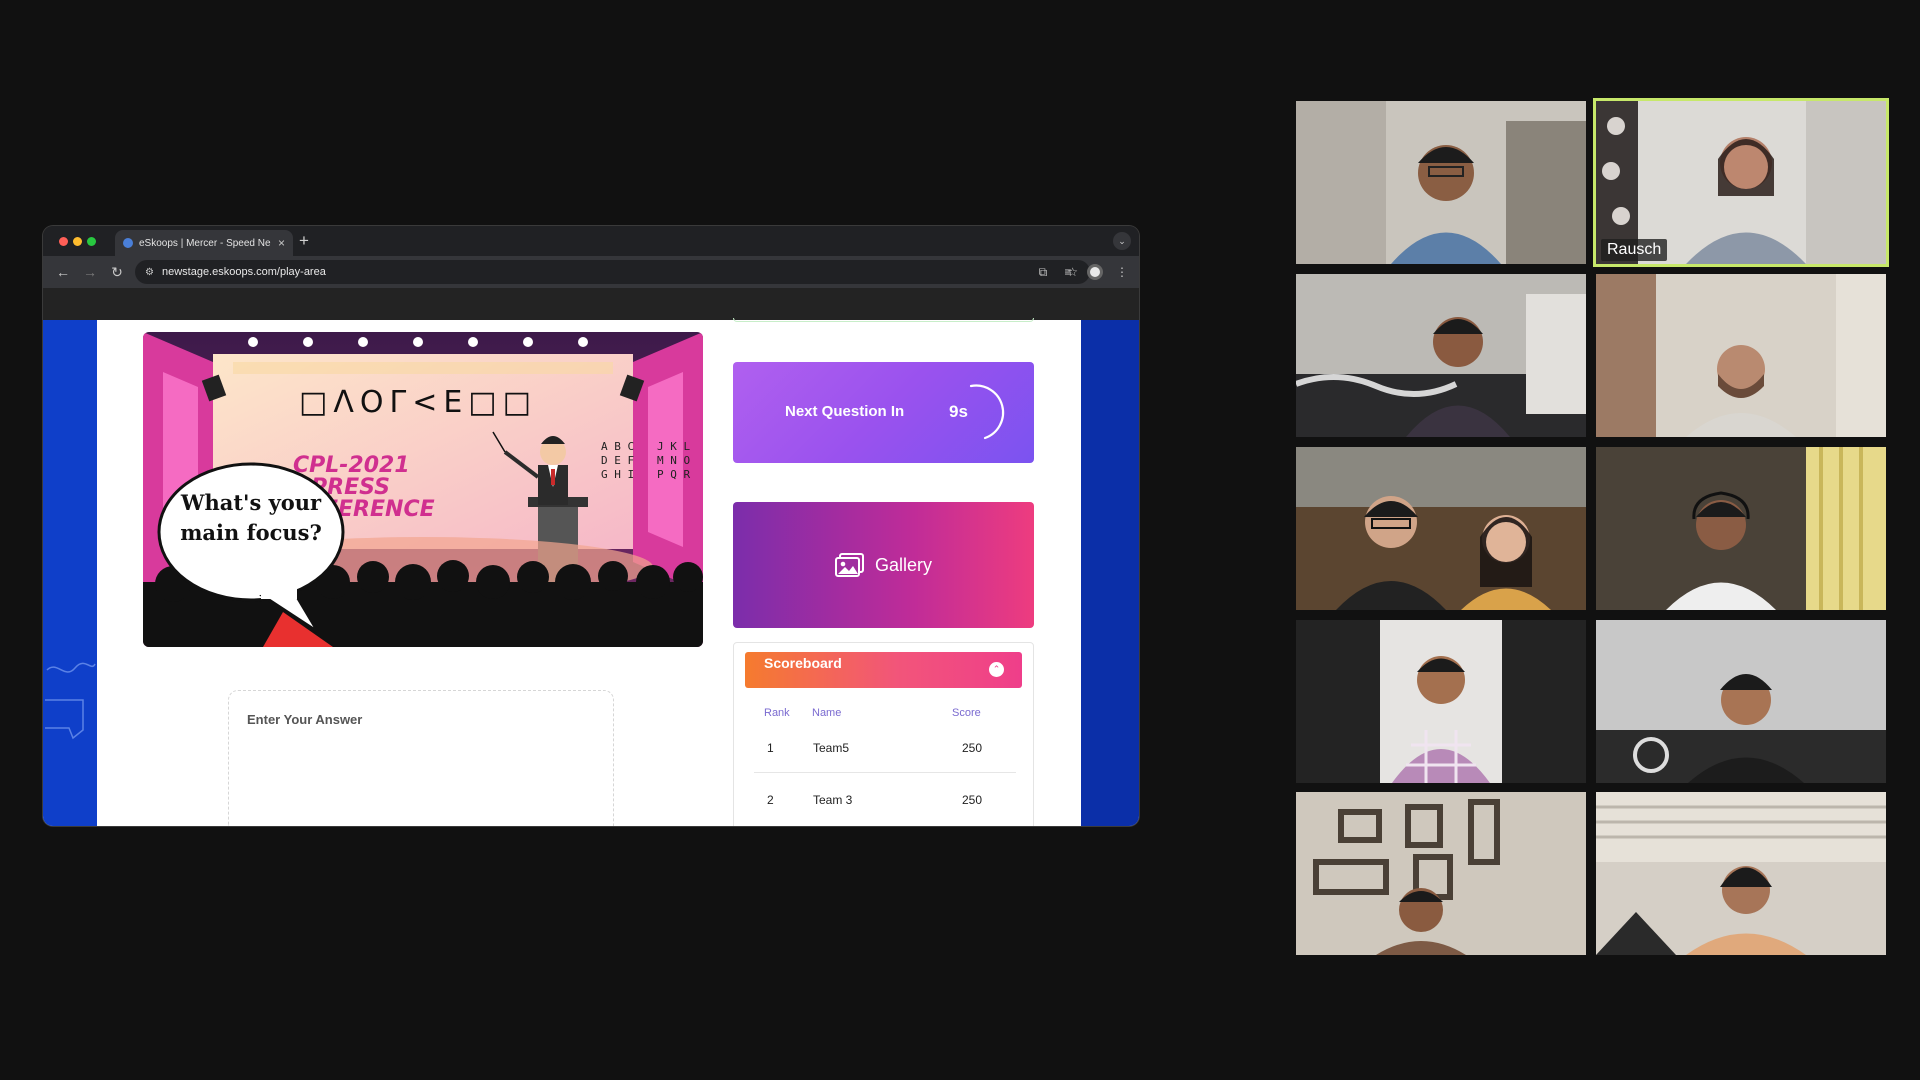 The height and width of the screenshot is (1080, 1920). What do you see at coordinates (63, 241) in the screenshot?
I see `window-close-button` at bounding box center [63, 241].